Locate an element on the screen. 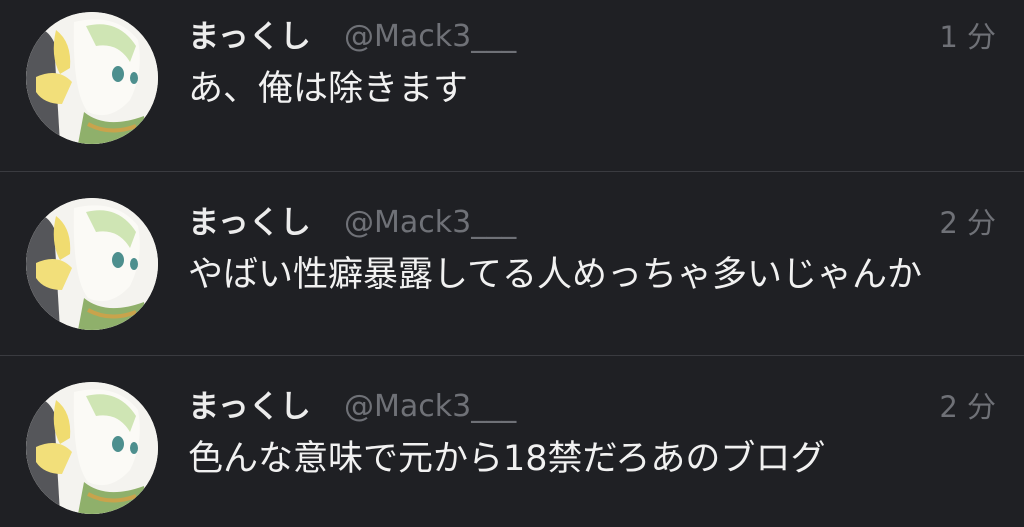  tweet-text: あ、俺は除きます is located at coordinates (328, 89).